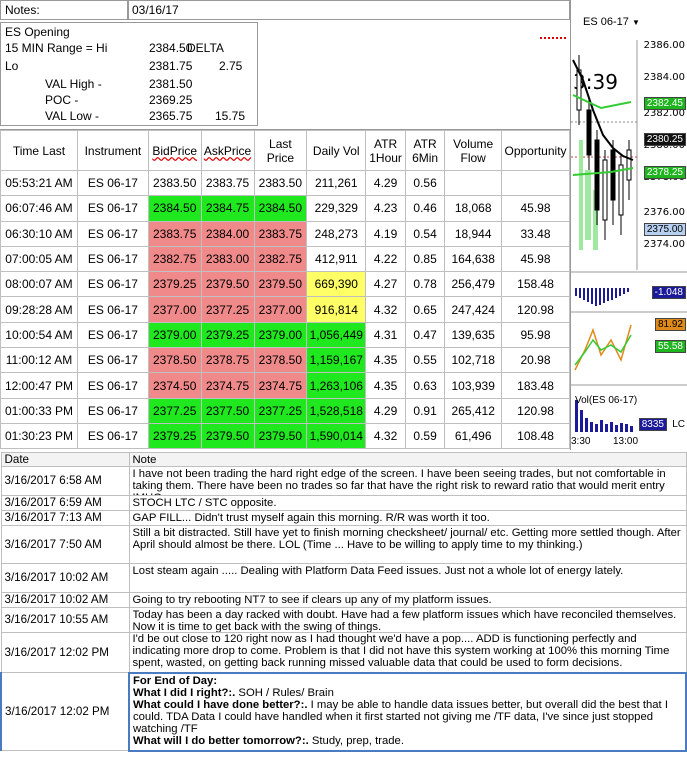 This screenshot has height=758, width=687. What do you see at coordinates (284, 692) in the screenshot?
I see `q-right-answer: SOH / Rules/ Brain` at bounding box center [284, 692].